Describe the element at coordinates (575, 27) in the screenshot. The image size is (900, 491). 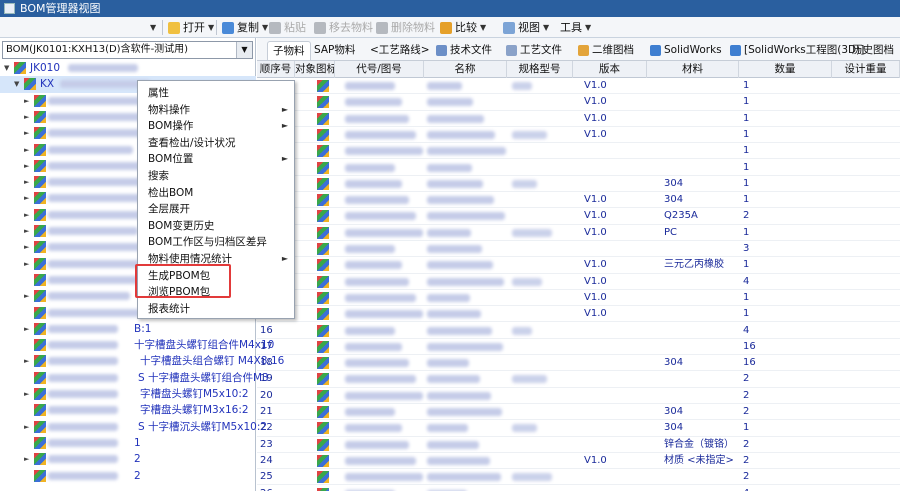
I see `tools-button: 工具 ▼` at that location.